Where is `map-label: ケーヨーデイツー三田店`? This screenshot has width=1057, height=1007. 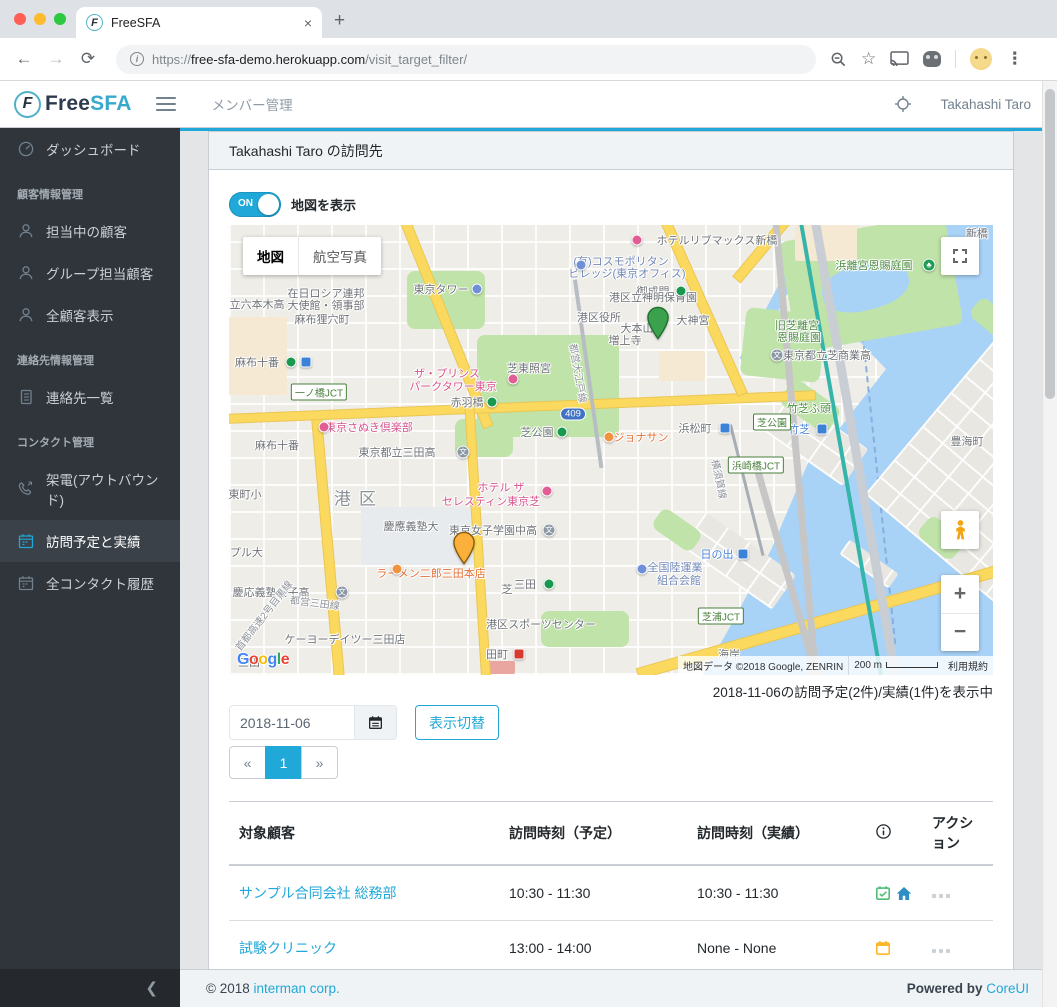 map-label: ケーヨーデイツー三田店 is located at coordinates (345, 640).